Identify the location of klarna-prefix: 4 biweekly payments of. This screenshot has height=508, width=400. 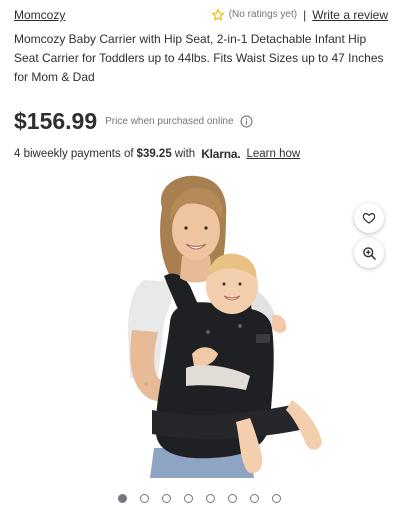
(74, 154).